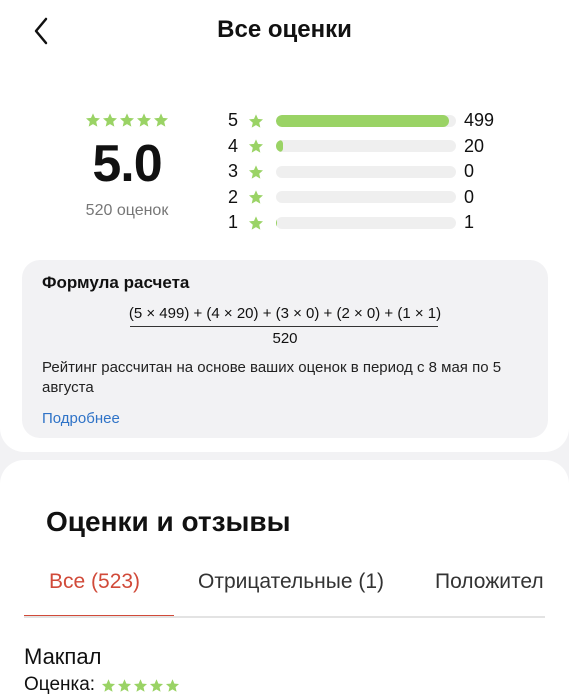  What do you see at coordinates (116, 282) in the screenshot?
I see `formula-title: Формула расчета` at bounding box center [116, 282].